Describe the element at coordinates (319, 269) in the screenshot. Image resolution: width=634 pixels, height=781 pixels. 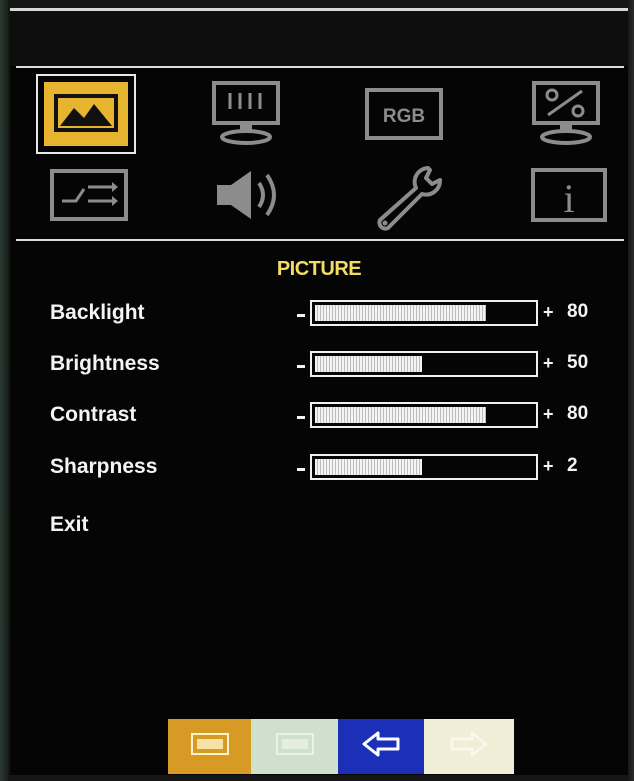
I see `menu-title: PICTURE` at that location.